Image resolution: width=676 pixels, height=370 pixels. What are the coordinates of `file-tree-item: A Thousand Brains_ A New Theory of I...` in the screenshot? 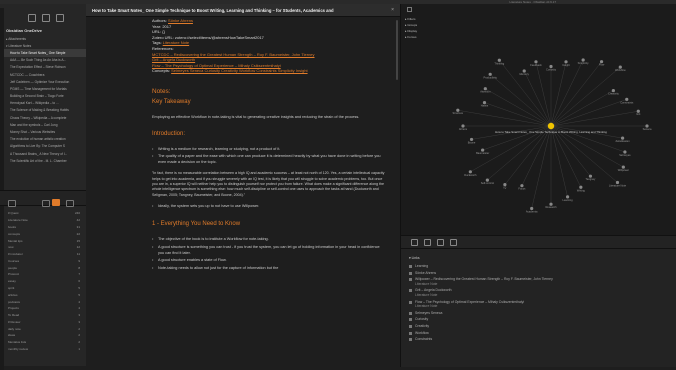 It's located at (43, 153).